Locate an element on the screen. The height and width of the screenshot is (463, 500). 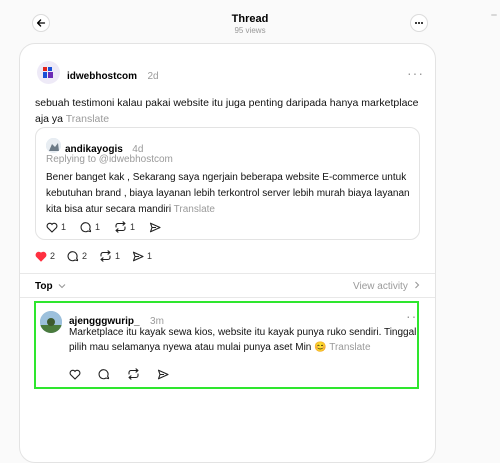
reply-actions is located at coordinates (119, 374).